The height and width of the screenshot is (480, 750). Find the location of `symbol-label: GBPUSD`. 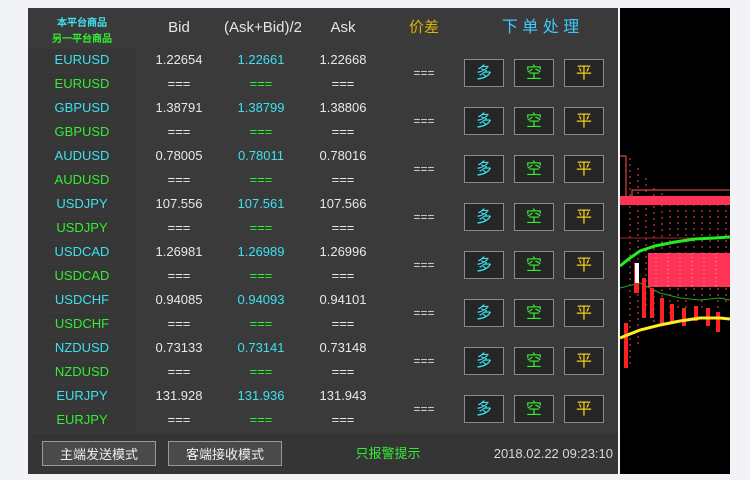

symbol-label: GBPUSD is located at coordinates (82, 108).